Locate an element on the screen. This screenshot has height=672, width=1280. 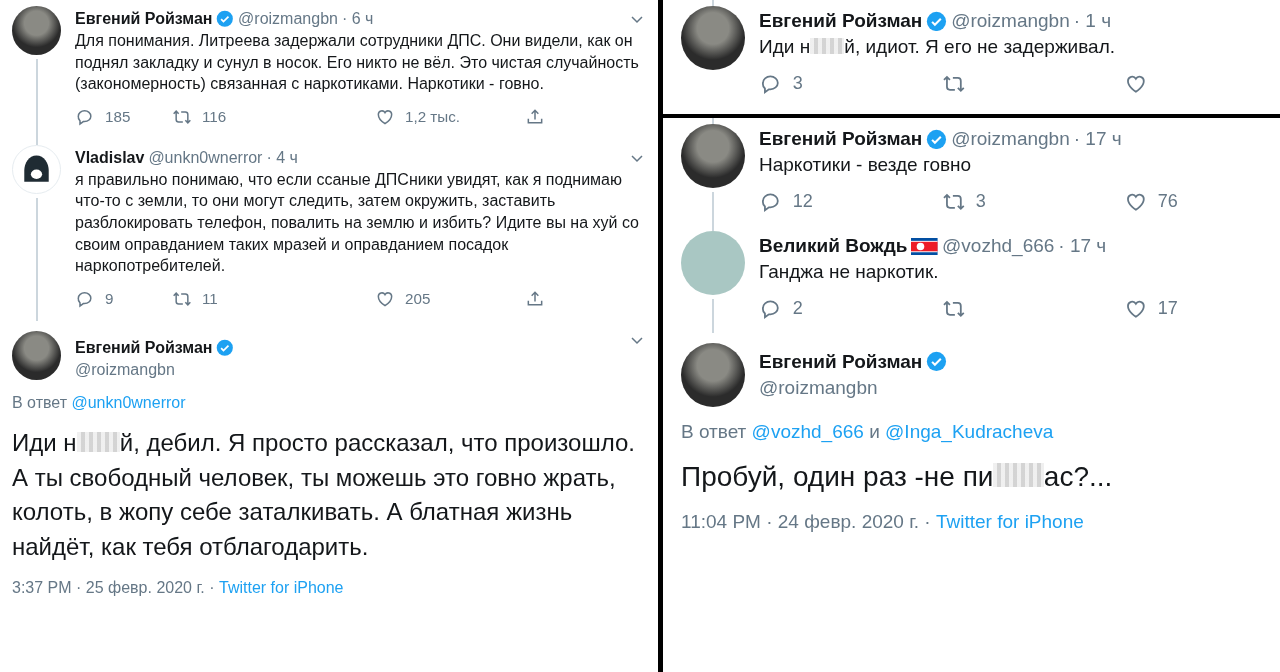
tweet-text: я правильно понимаю, что если ссаные ДПСники увидят, как я поднимаю что-то с земли, то они могут следить, затем окружить, заставить разблокировать телефон, повалить на землю и избить? Идите вы на хуй со своим оправданием таких мразей и оправданием посадок наркопотребителей. is located at coordinates (357, 223).